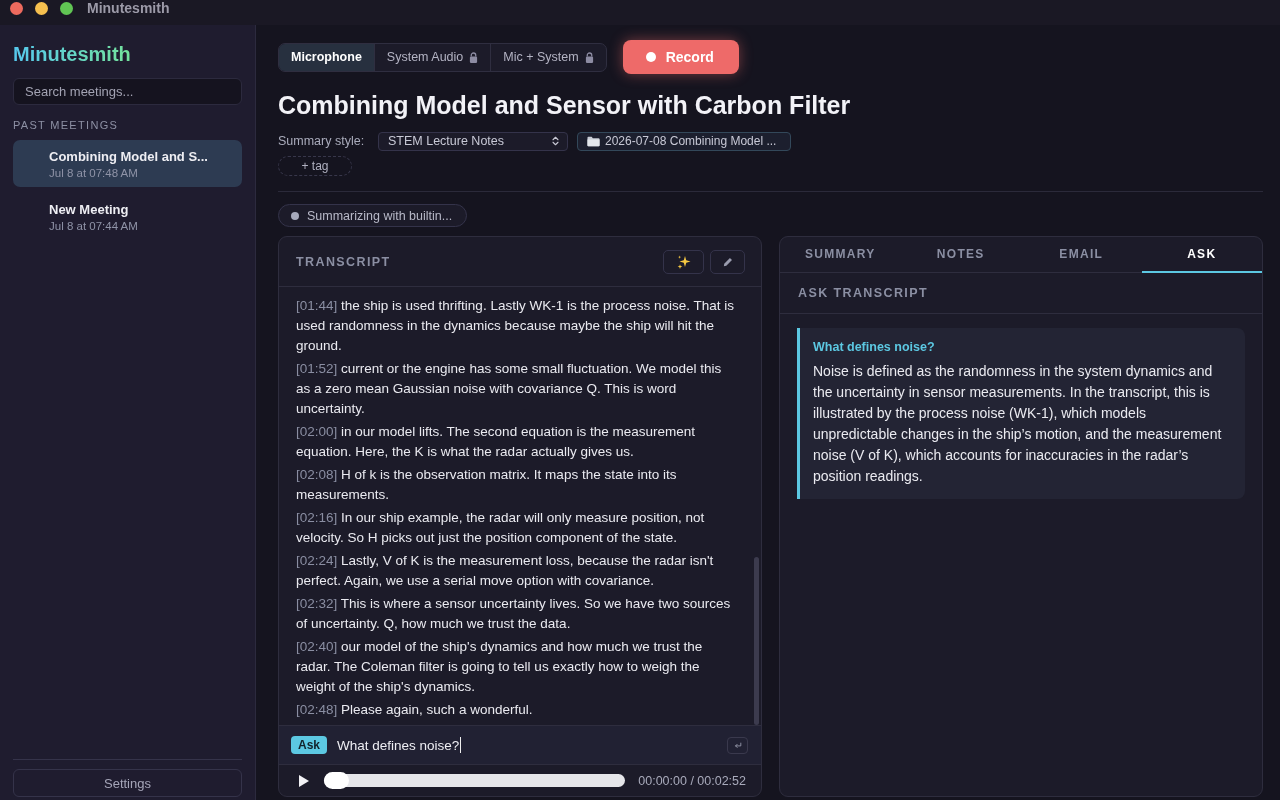 This screenshot has width=1280, height=800. I want to click on panel-tab: EMAIL, so click(1081, 255).